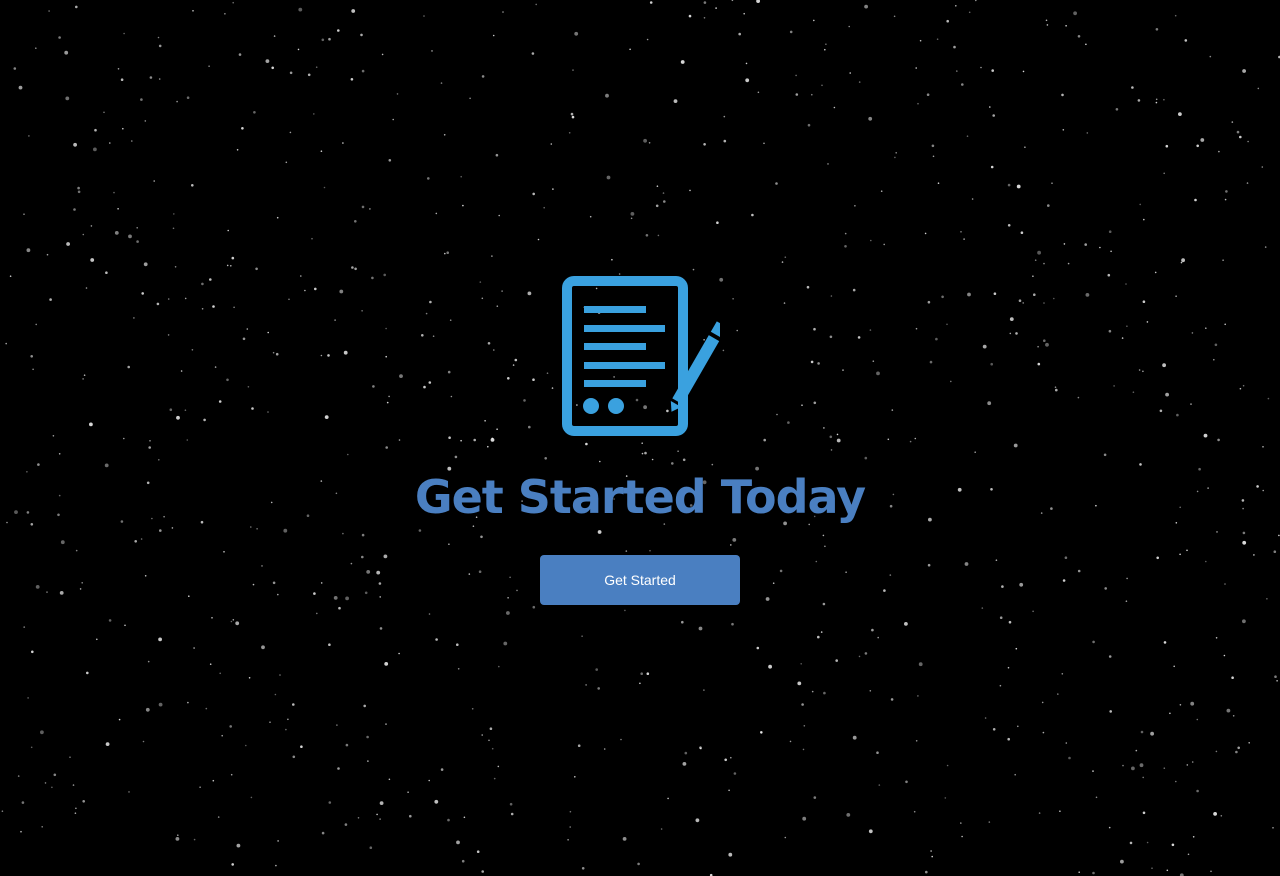 The height and width of the screenshot is (876, 1280). I want to click on get-started-button: Get Started, so click(640, 580).